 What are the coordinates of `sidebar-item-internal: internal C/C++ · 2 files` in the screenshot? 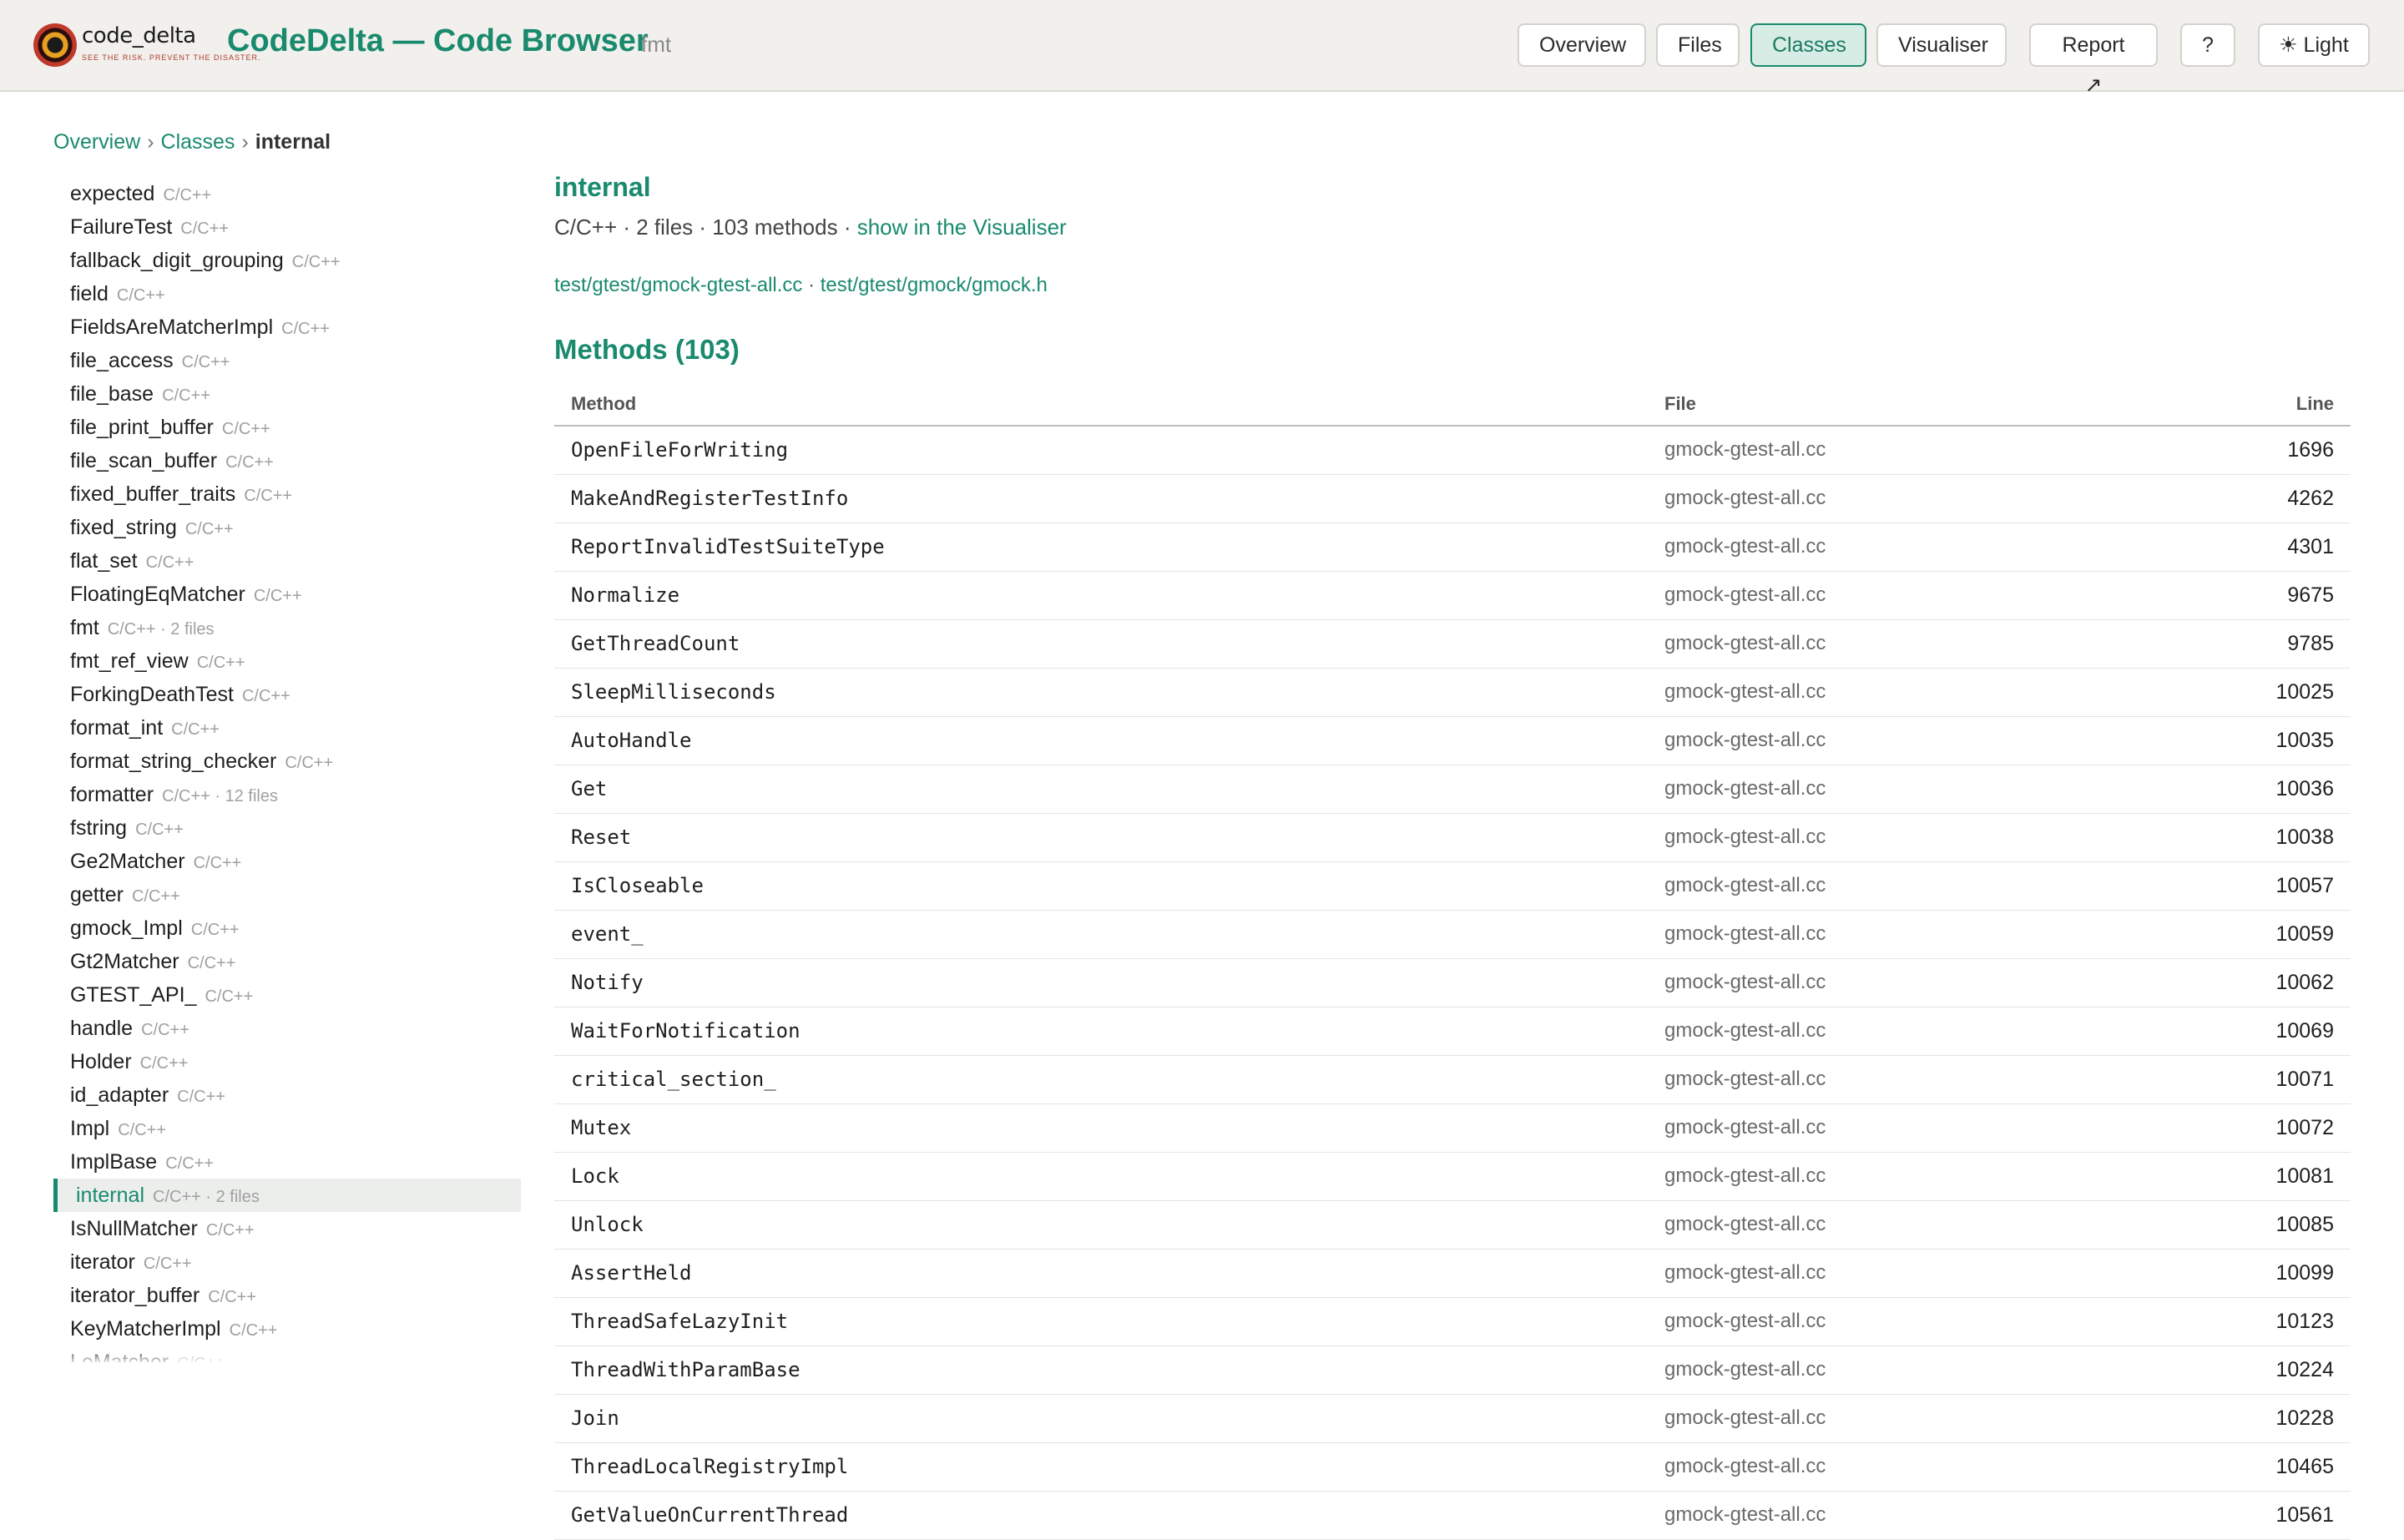 It's located at (287, 1195).